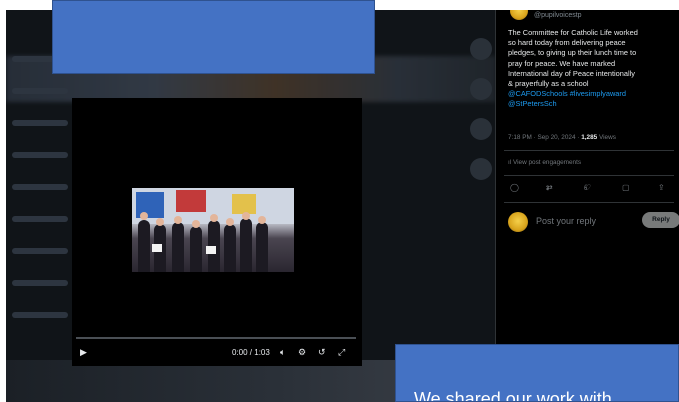  I want to click on tweet-line: pray for peace. We have marked, so click(562, 63).